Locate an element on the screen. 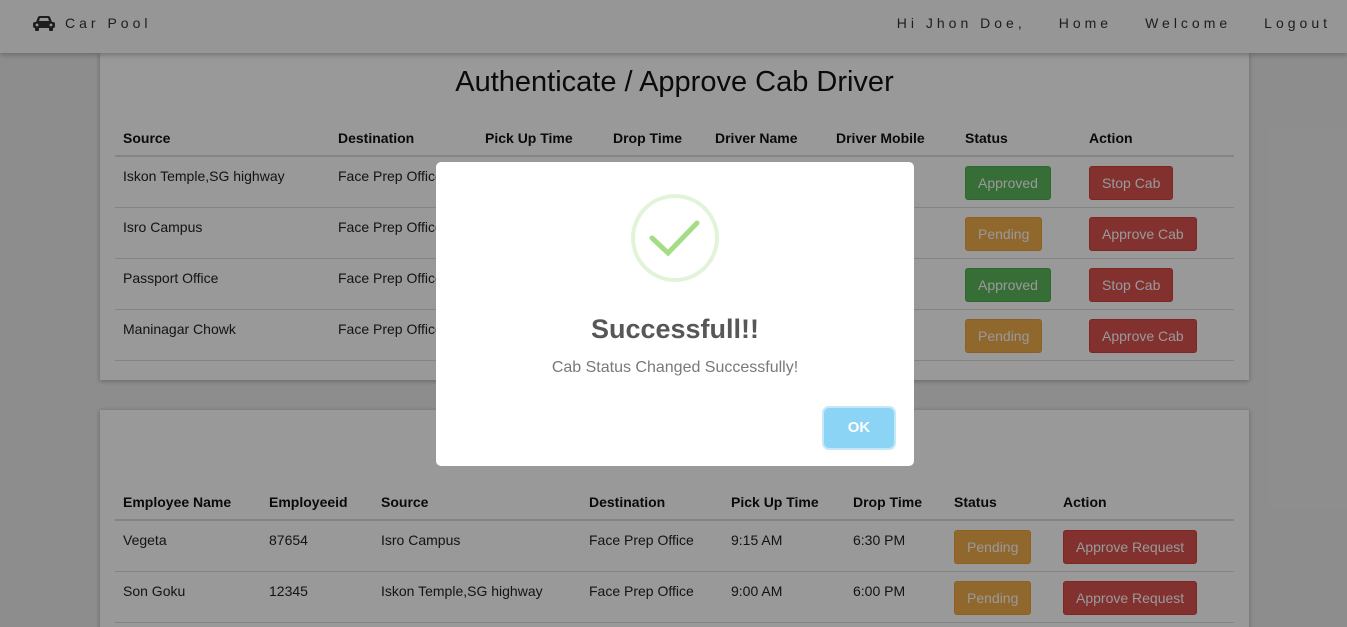 This screenshot has width=1347, height=627. ok-button: OK is located at coordinates (859, 428).